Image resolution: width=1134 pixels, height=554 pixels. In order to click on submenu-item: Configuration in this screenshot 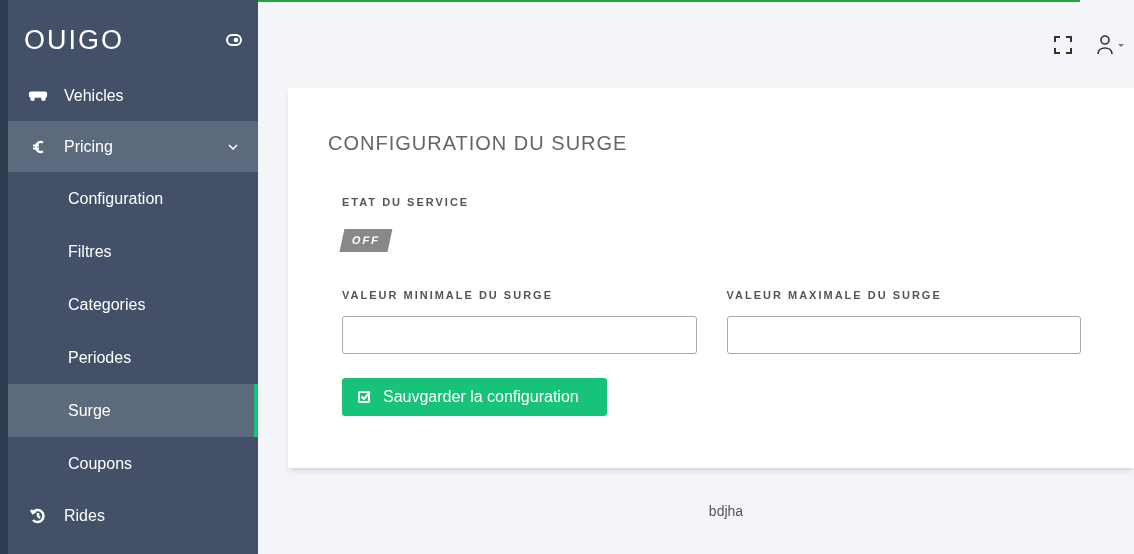, I will do `click(133, 198)`.